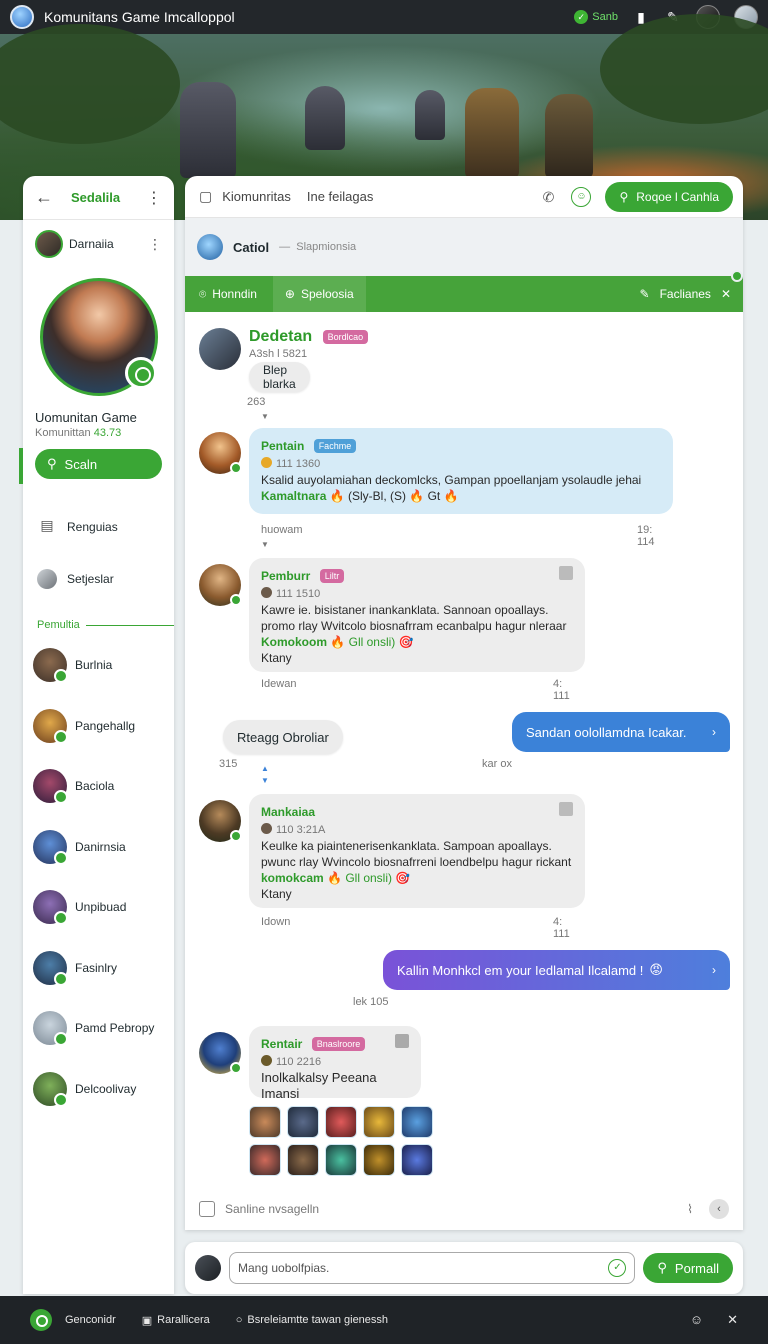 The height and width of the screenshot is (1344, 768). What do you see at coordinates (278, 354) in the screenshot?
I see `message-meta: A3sh l 5821` at bounding box center [278, 354].